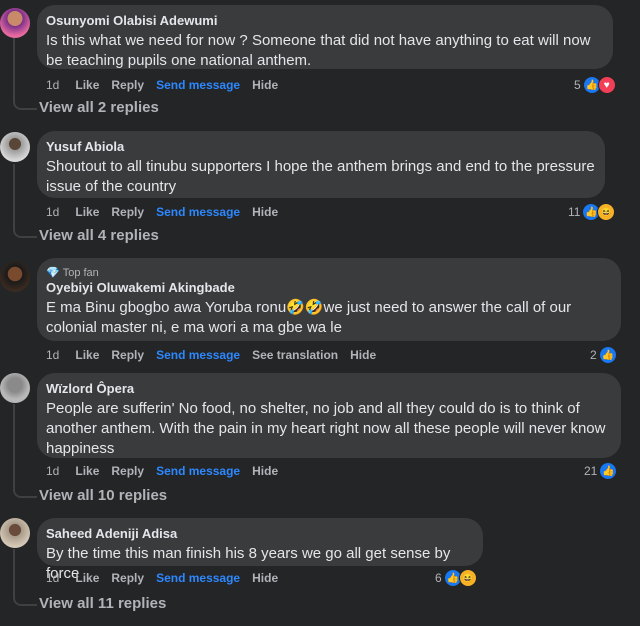 Image resolution: width=640 pixels, height=626 pixels. I want to click on comment-author: Wïzlord Ôpera, so click(328, 389).